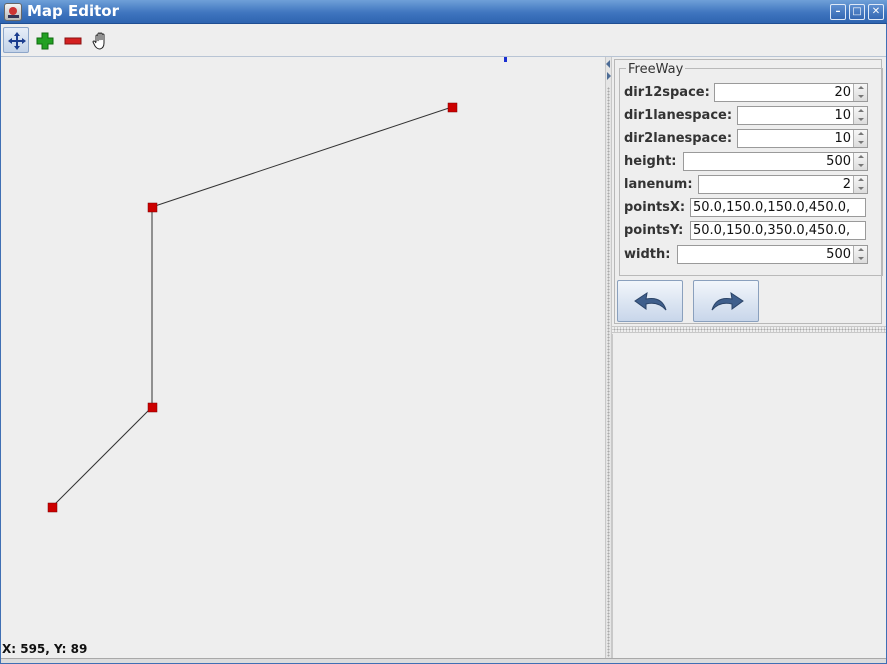  What do you see at coordinates (775, 161) in the screenshot?
I see `height-spinner: 500` at bounding box center [775, 161].